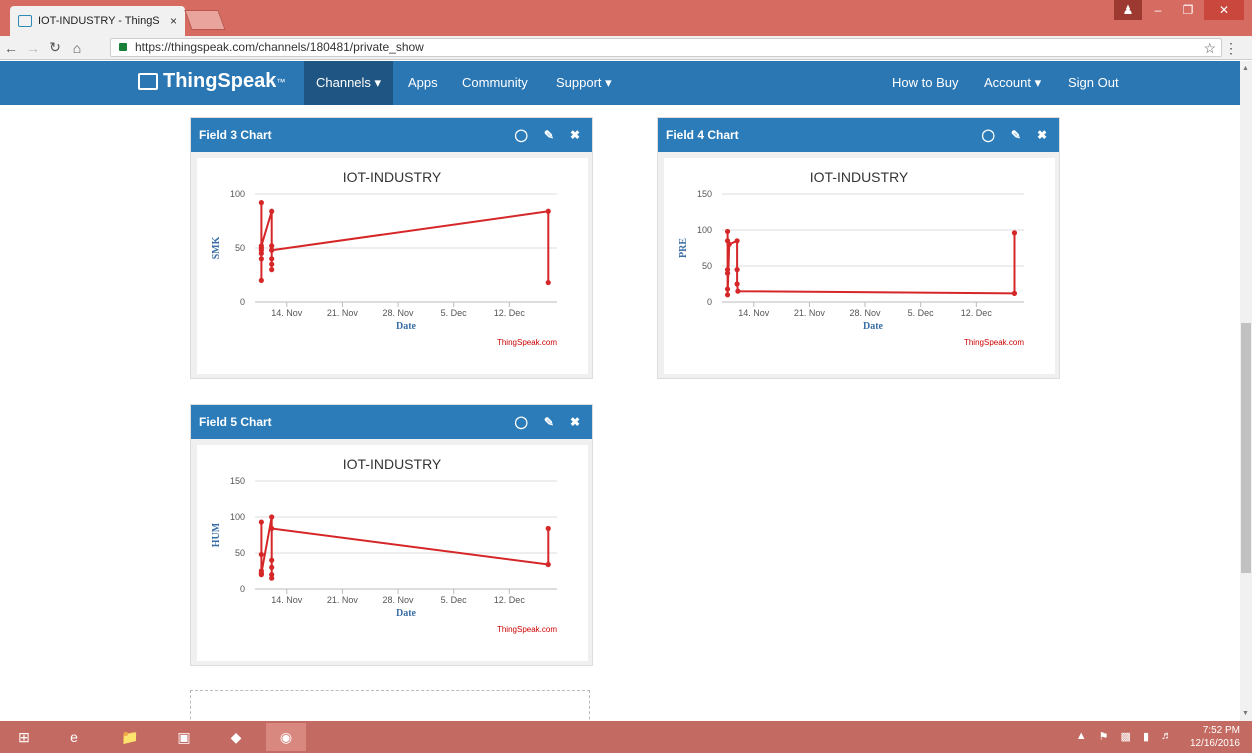 This screenshot has width=1252, height=753. Describe the element at coordinates (1146, 736) in the screenshot. I see `signal-icon: ▮` at that location.